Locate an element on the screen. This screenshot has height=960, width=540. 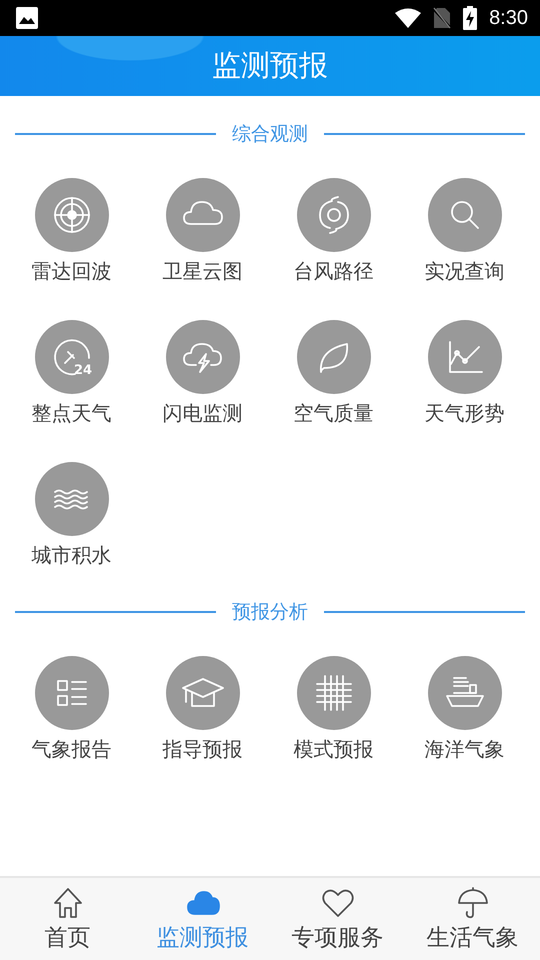
feature-button: 实况查询 is located at coordinates (464, 231).